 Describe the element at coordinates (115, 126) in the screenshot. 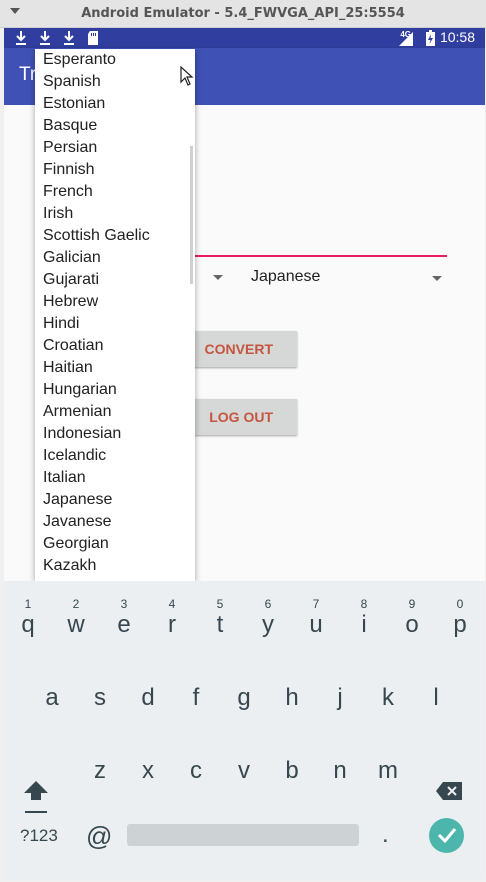

I see `dropdown-item: Basque` at that location.